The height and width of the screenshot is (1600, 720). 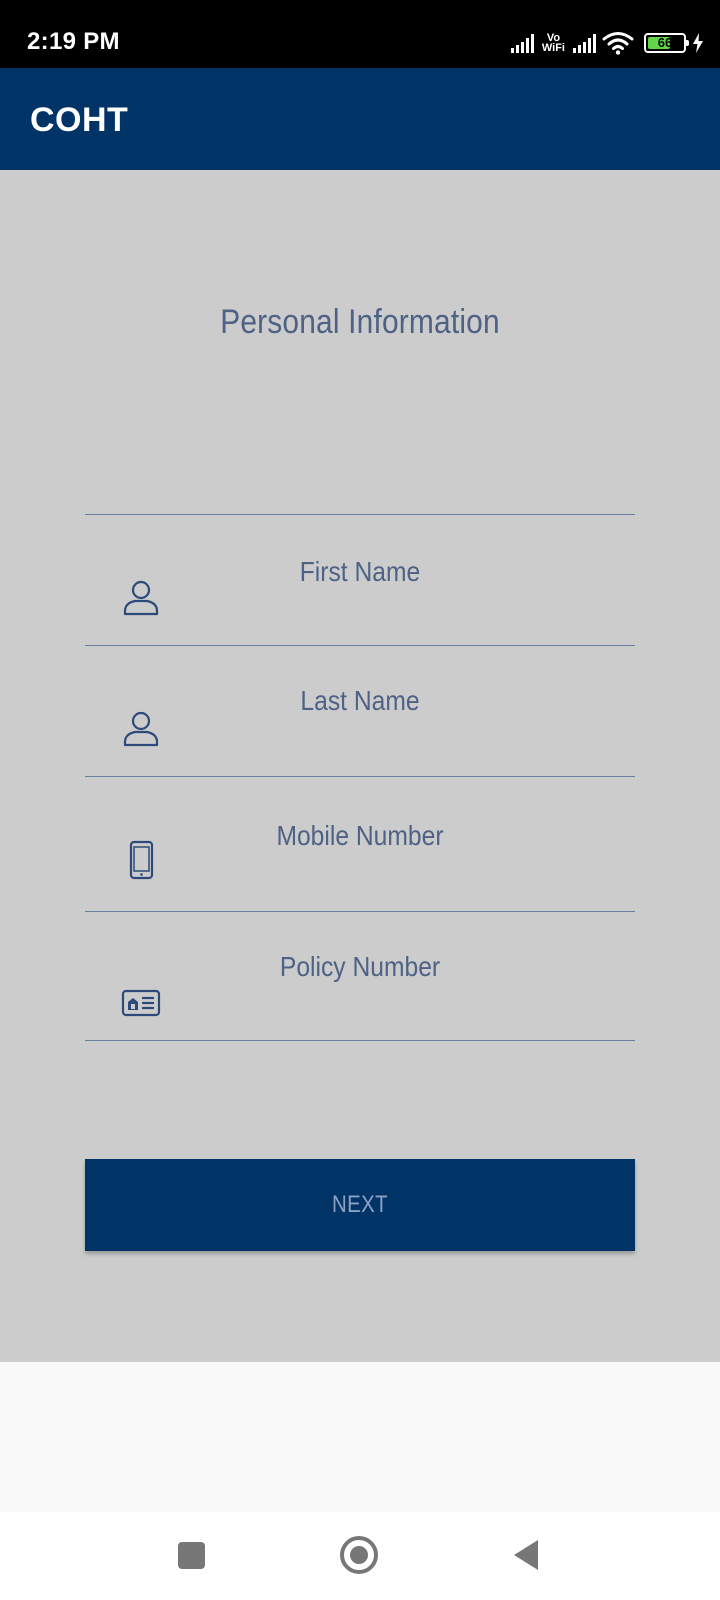 I want to click on mobile-number-placeholder: Mobile Number, so click(x=360, y=835).